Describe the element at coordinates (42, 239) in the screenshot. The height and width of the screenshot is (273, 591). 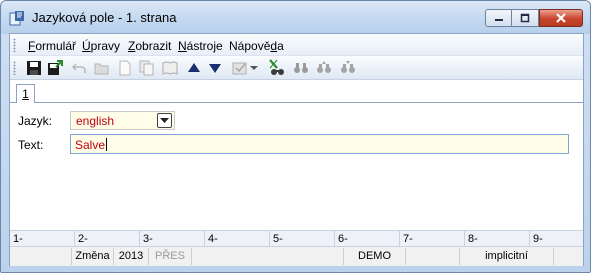
I see `status-slot-1: 1-` at that location.